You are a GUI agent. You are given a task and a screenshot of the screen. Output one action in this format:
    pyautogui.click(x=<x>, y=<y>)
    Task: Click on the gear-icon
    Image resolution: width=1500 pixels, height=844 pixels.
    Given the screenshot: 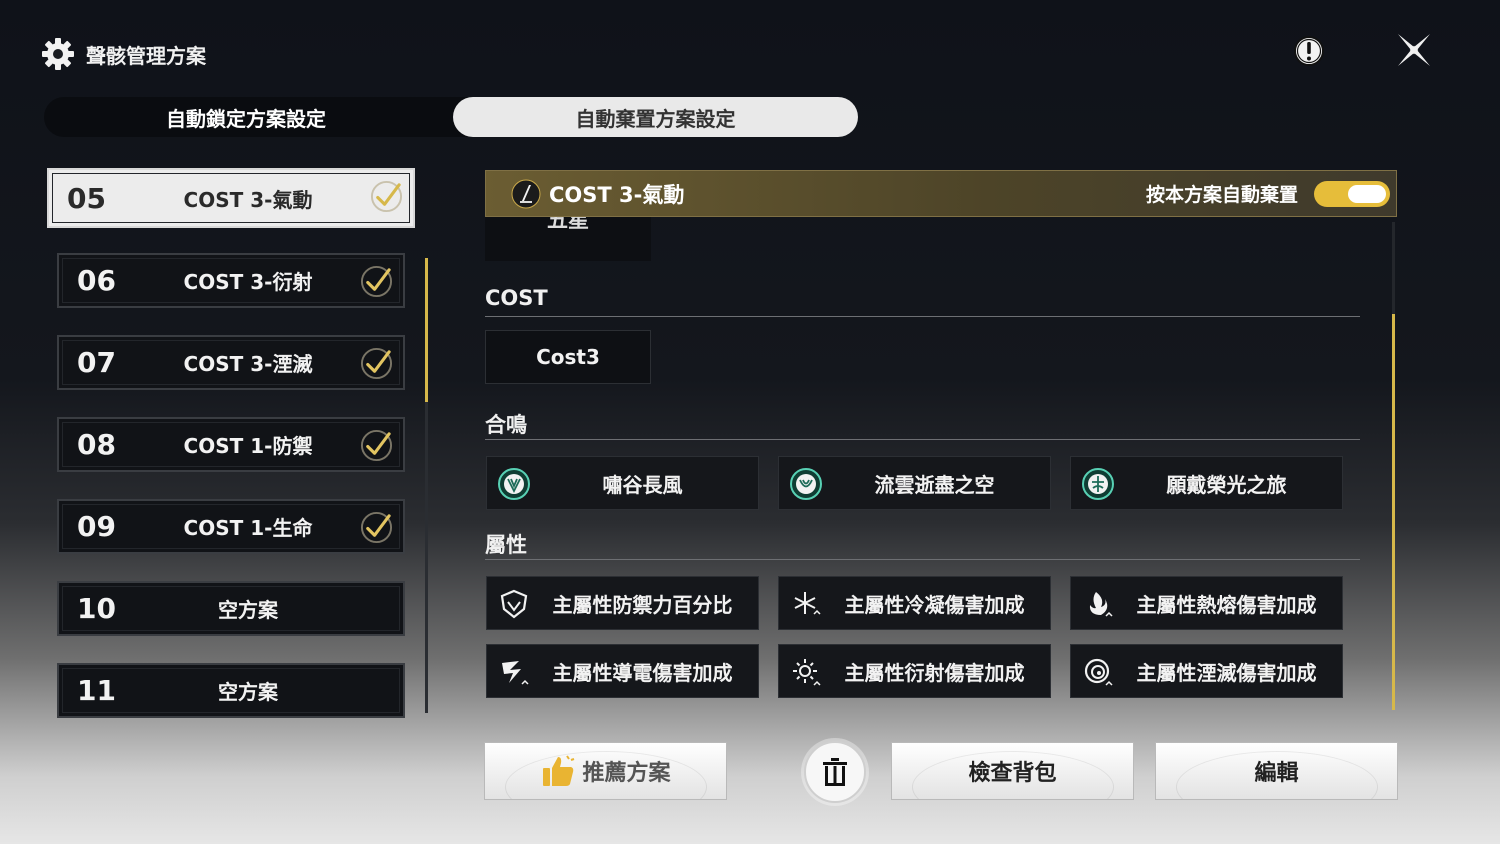 What is the action you would take?
    pyautogui.click(x=58, y=54)
    